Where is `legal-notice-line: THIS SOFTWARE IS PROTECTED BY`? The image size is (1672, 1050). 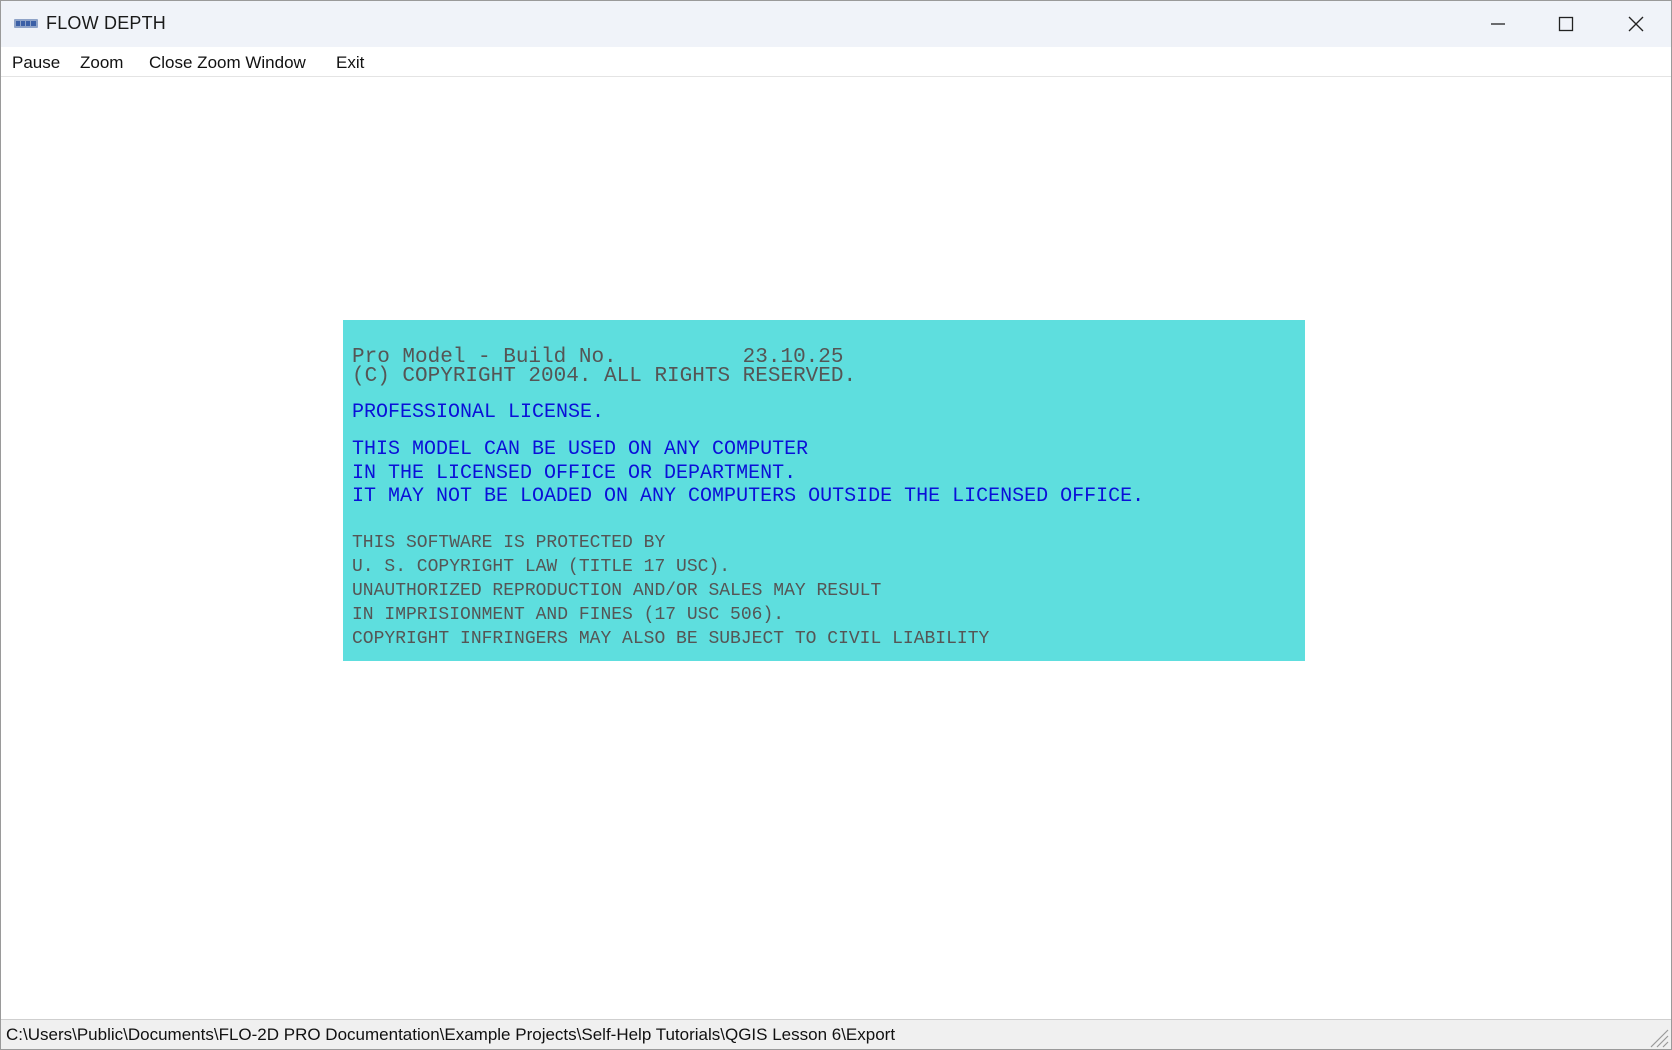
legal-notice-line: THIS SOFTWARE IS PROTECTED BY is located at coordinates (509, 543).